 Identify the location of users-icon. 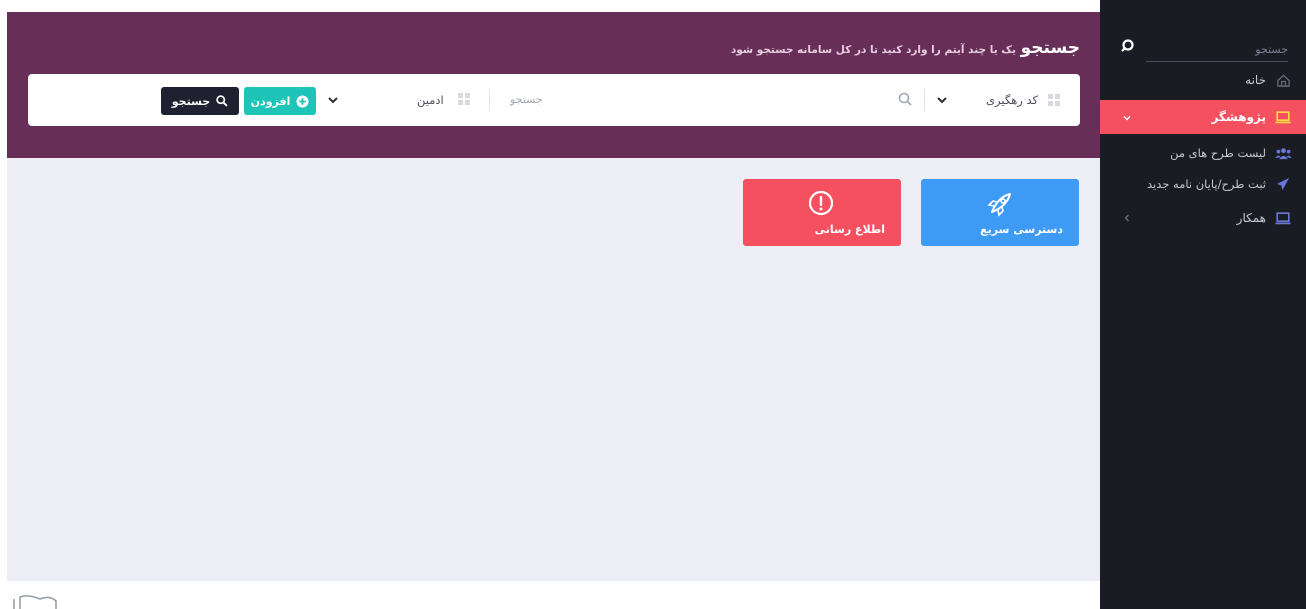
(1283, 153).